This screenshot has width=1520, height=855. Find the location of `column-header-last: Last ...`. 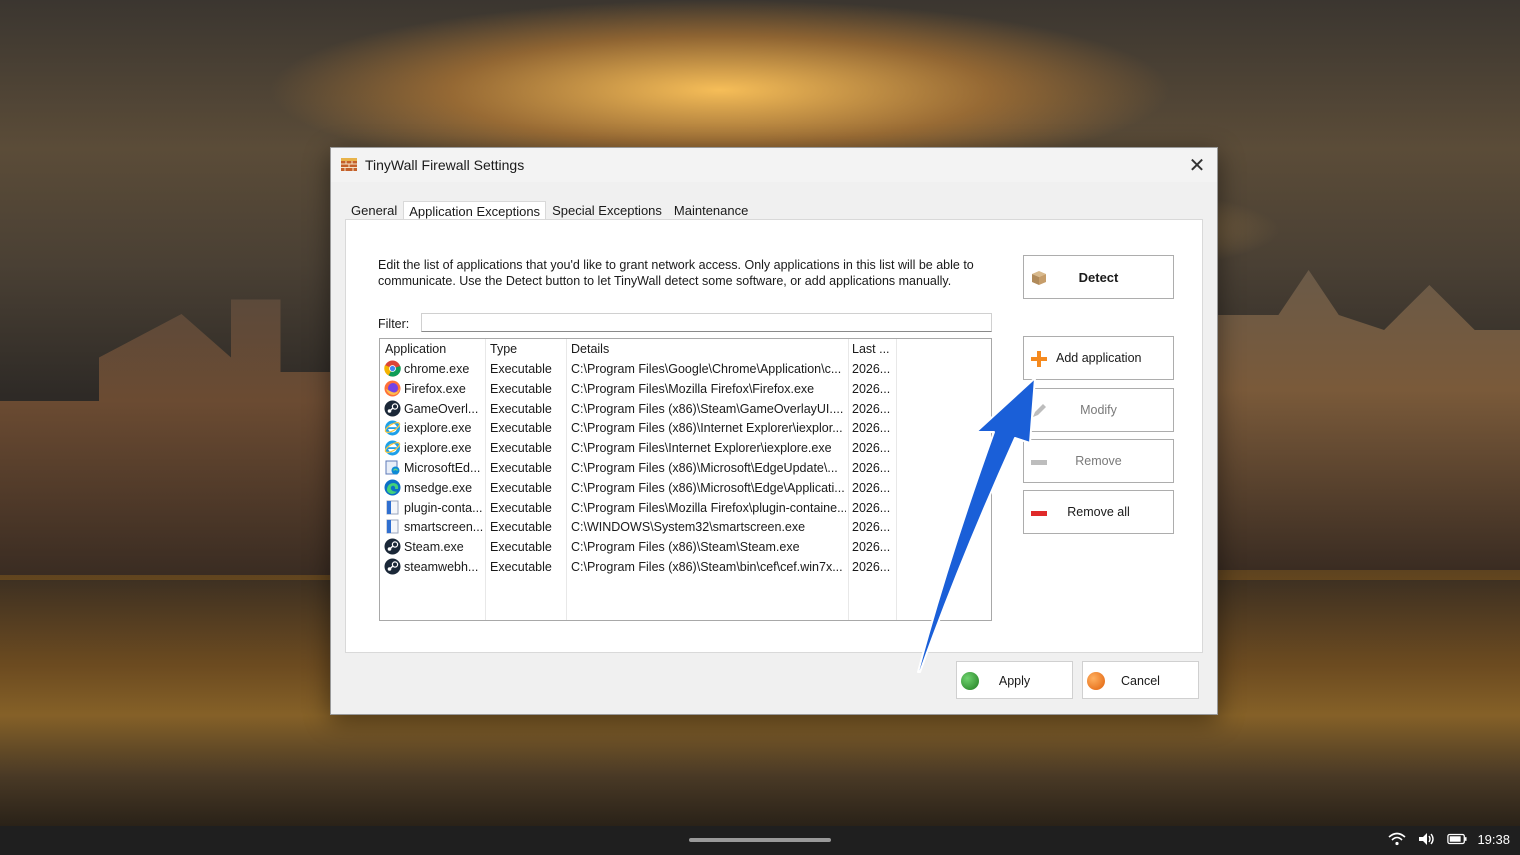

column-header-last: Last ... is located at coordinates (871, 349).